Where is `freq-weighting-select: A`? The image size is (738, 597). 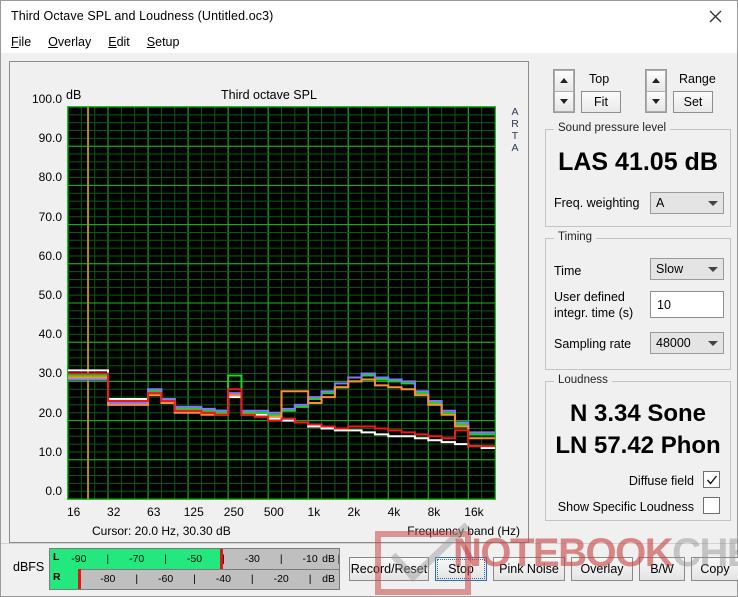
freq-weighting-select: A is located at coordinates (687, 203).